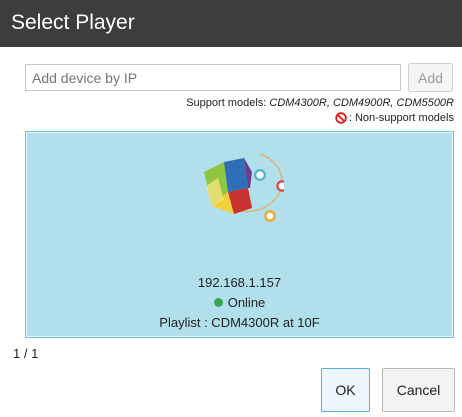 The image size is (462, 417). I want to click on prohibited-icon, so click(341, 118).